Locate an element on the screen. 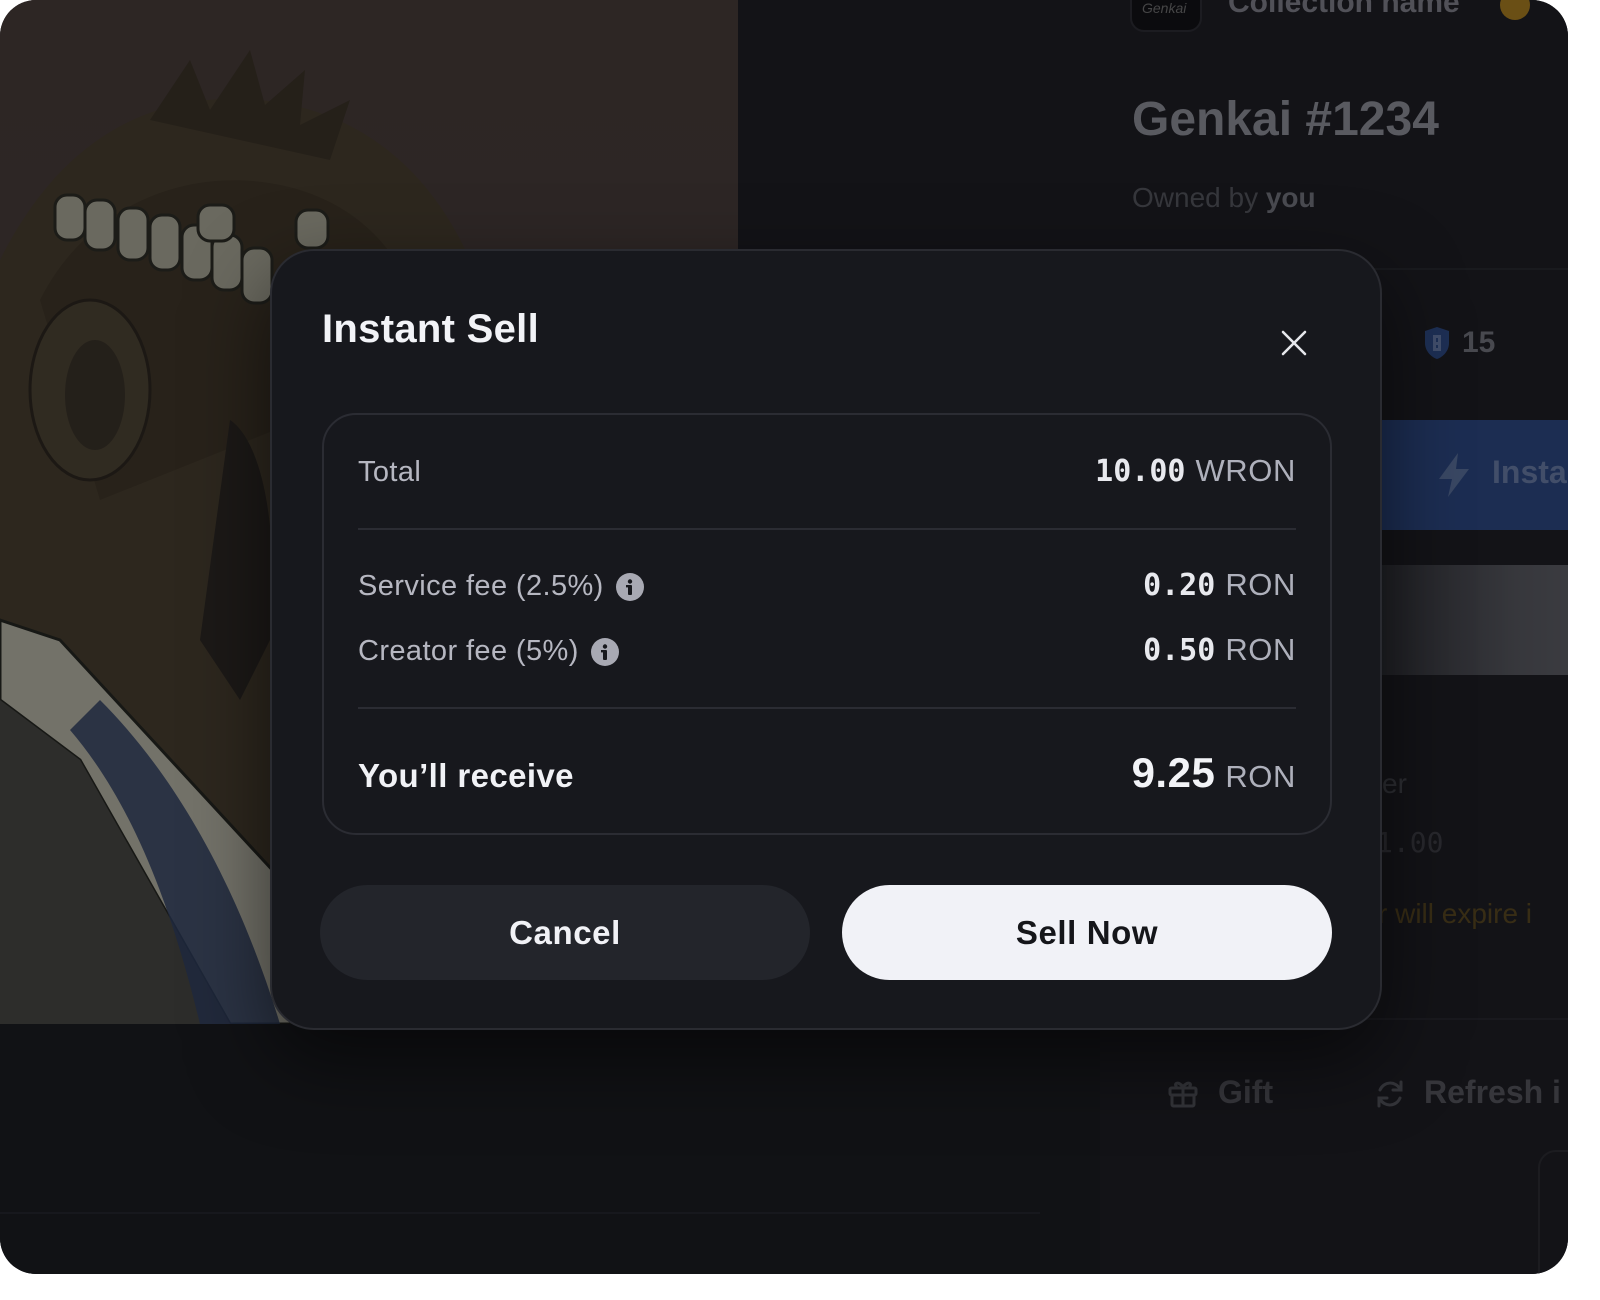 The image size is (1600, 1300). total-unit: WRON is located at coordinates (1245, 470).